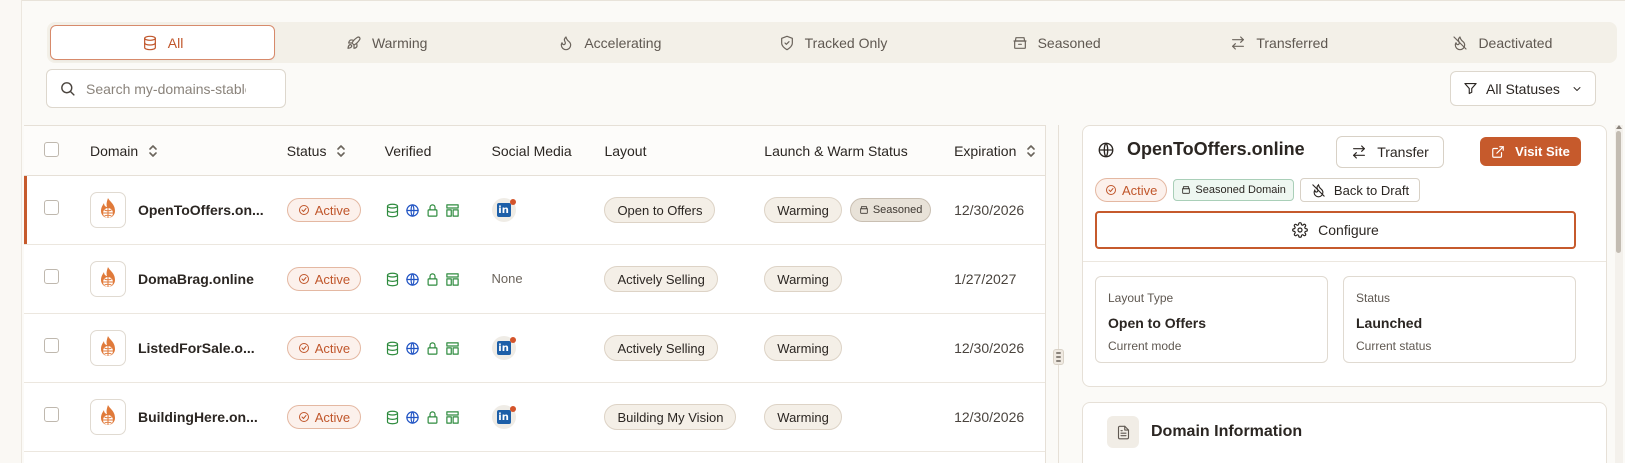 This screenshot has height=463, width=1625. What do you see at coordinates (114, 150) in the screenshot?
I see `header-label: Domain` at bounding box center [114, 150].